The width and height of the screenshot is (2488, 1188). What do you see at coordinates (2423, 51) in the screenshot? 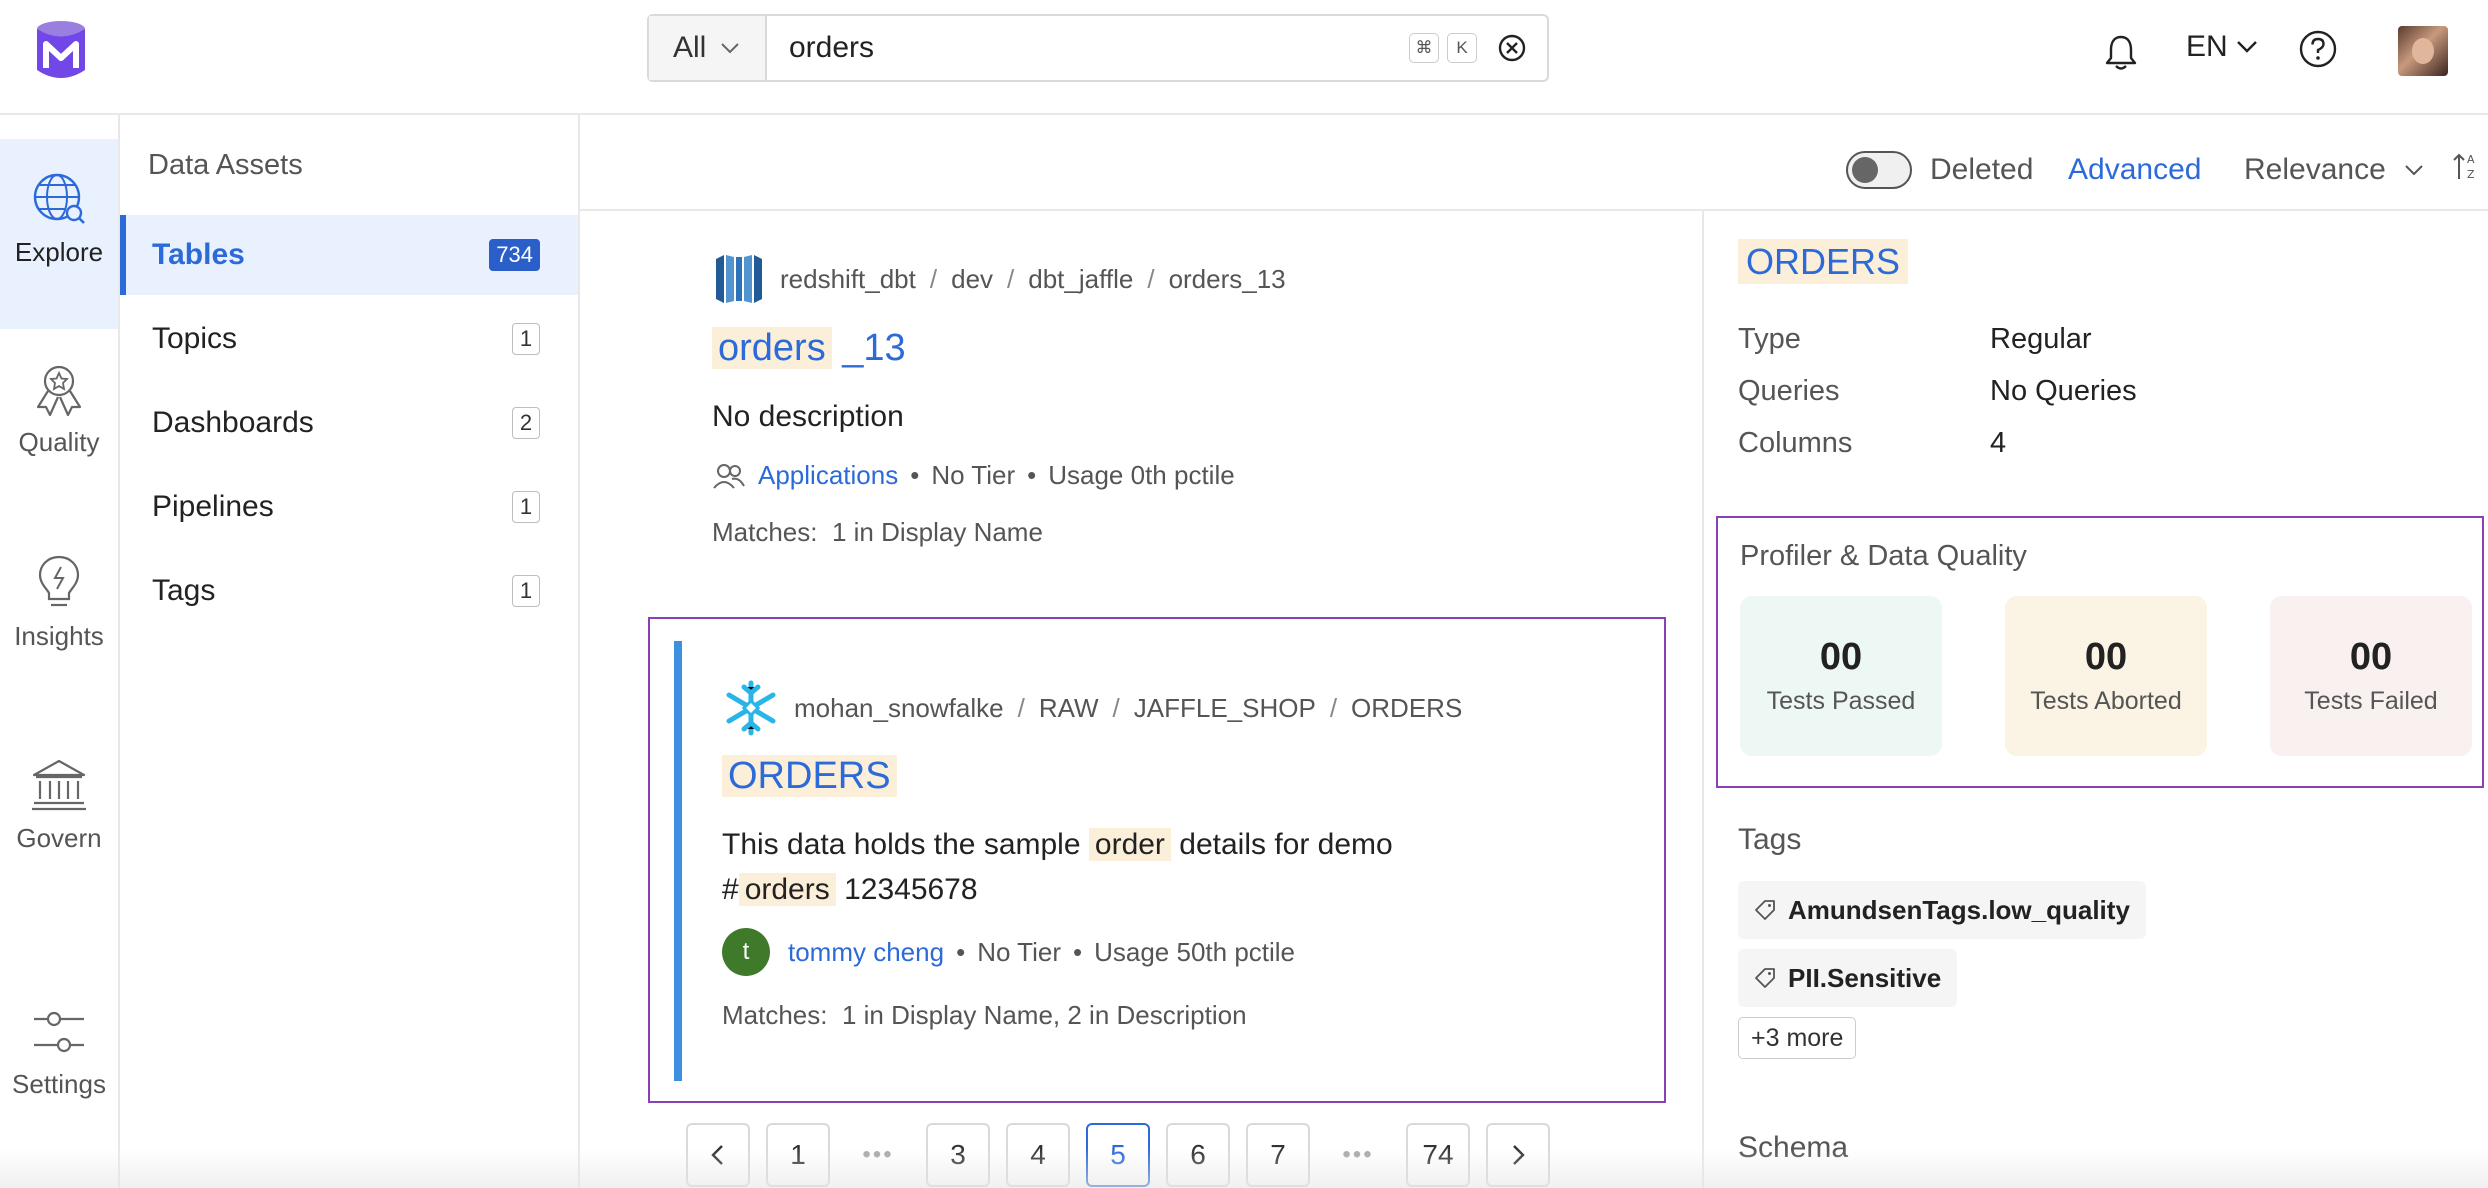
I see `user-avatar` at bounding box center [2423, 51].